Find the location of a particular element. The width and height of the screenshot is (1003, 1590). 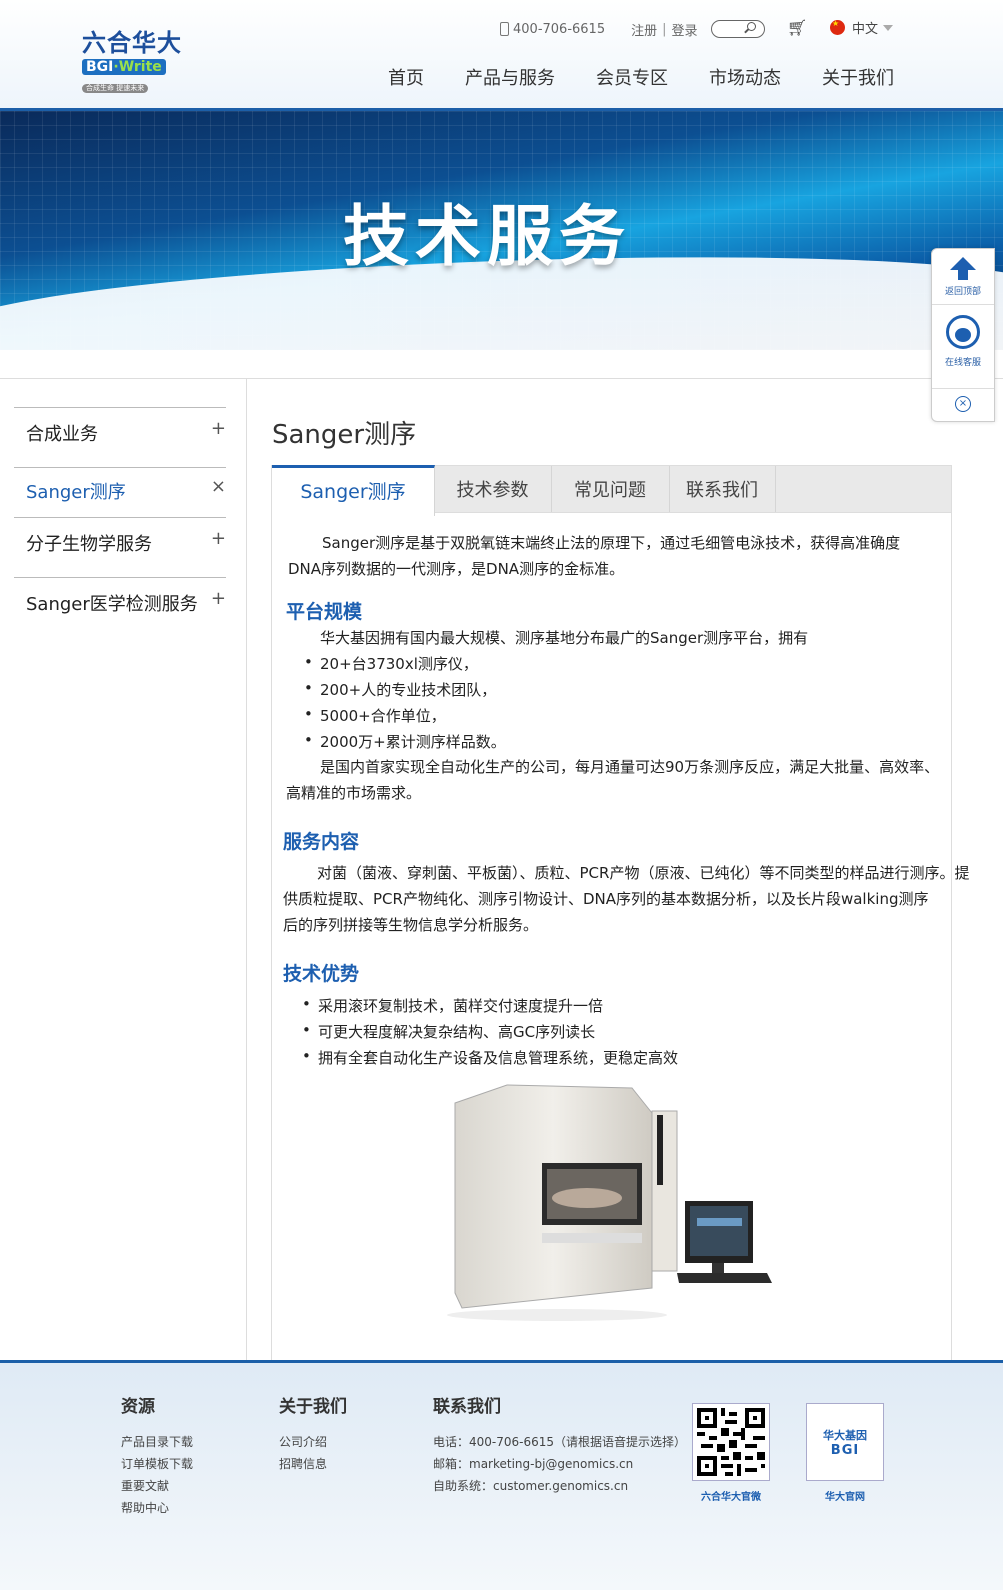

footer-heading: 联系我们 is located at coordinates (467, 1407).